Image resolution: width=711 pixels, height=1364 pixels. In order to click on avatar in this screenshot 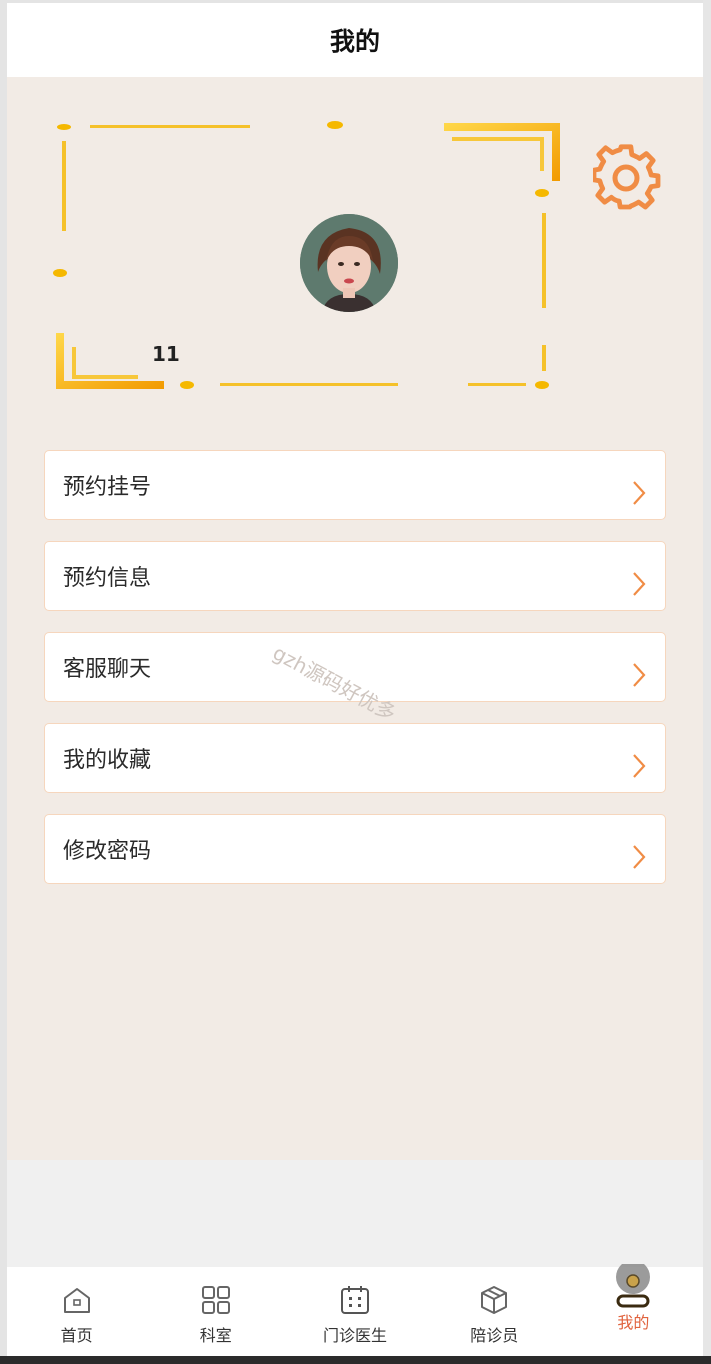, I will do `click(349, 263)`.